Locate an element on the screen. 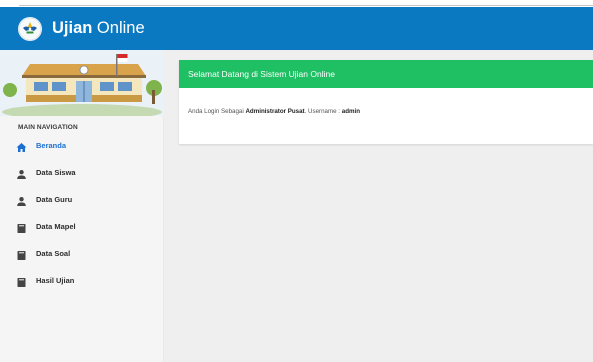  app-title: Ujian Online is located at coordinates (98, 28).